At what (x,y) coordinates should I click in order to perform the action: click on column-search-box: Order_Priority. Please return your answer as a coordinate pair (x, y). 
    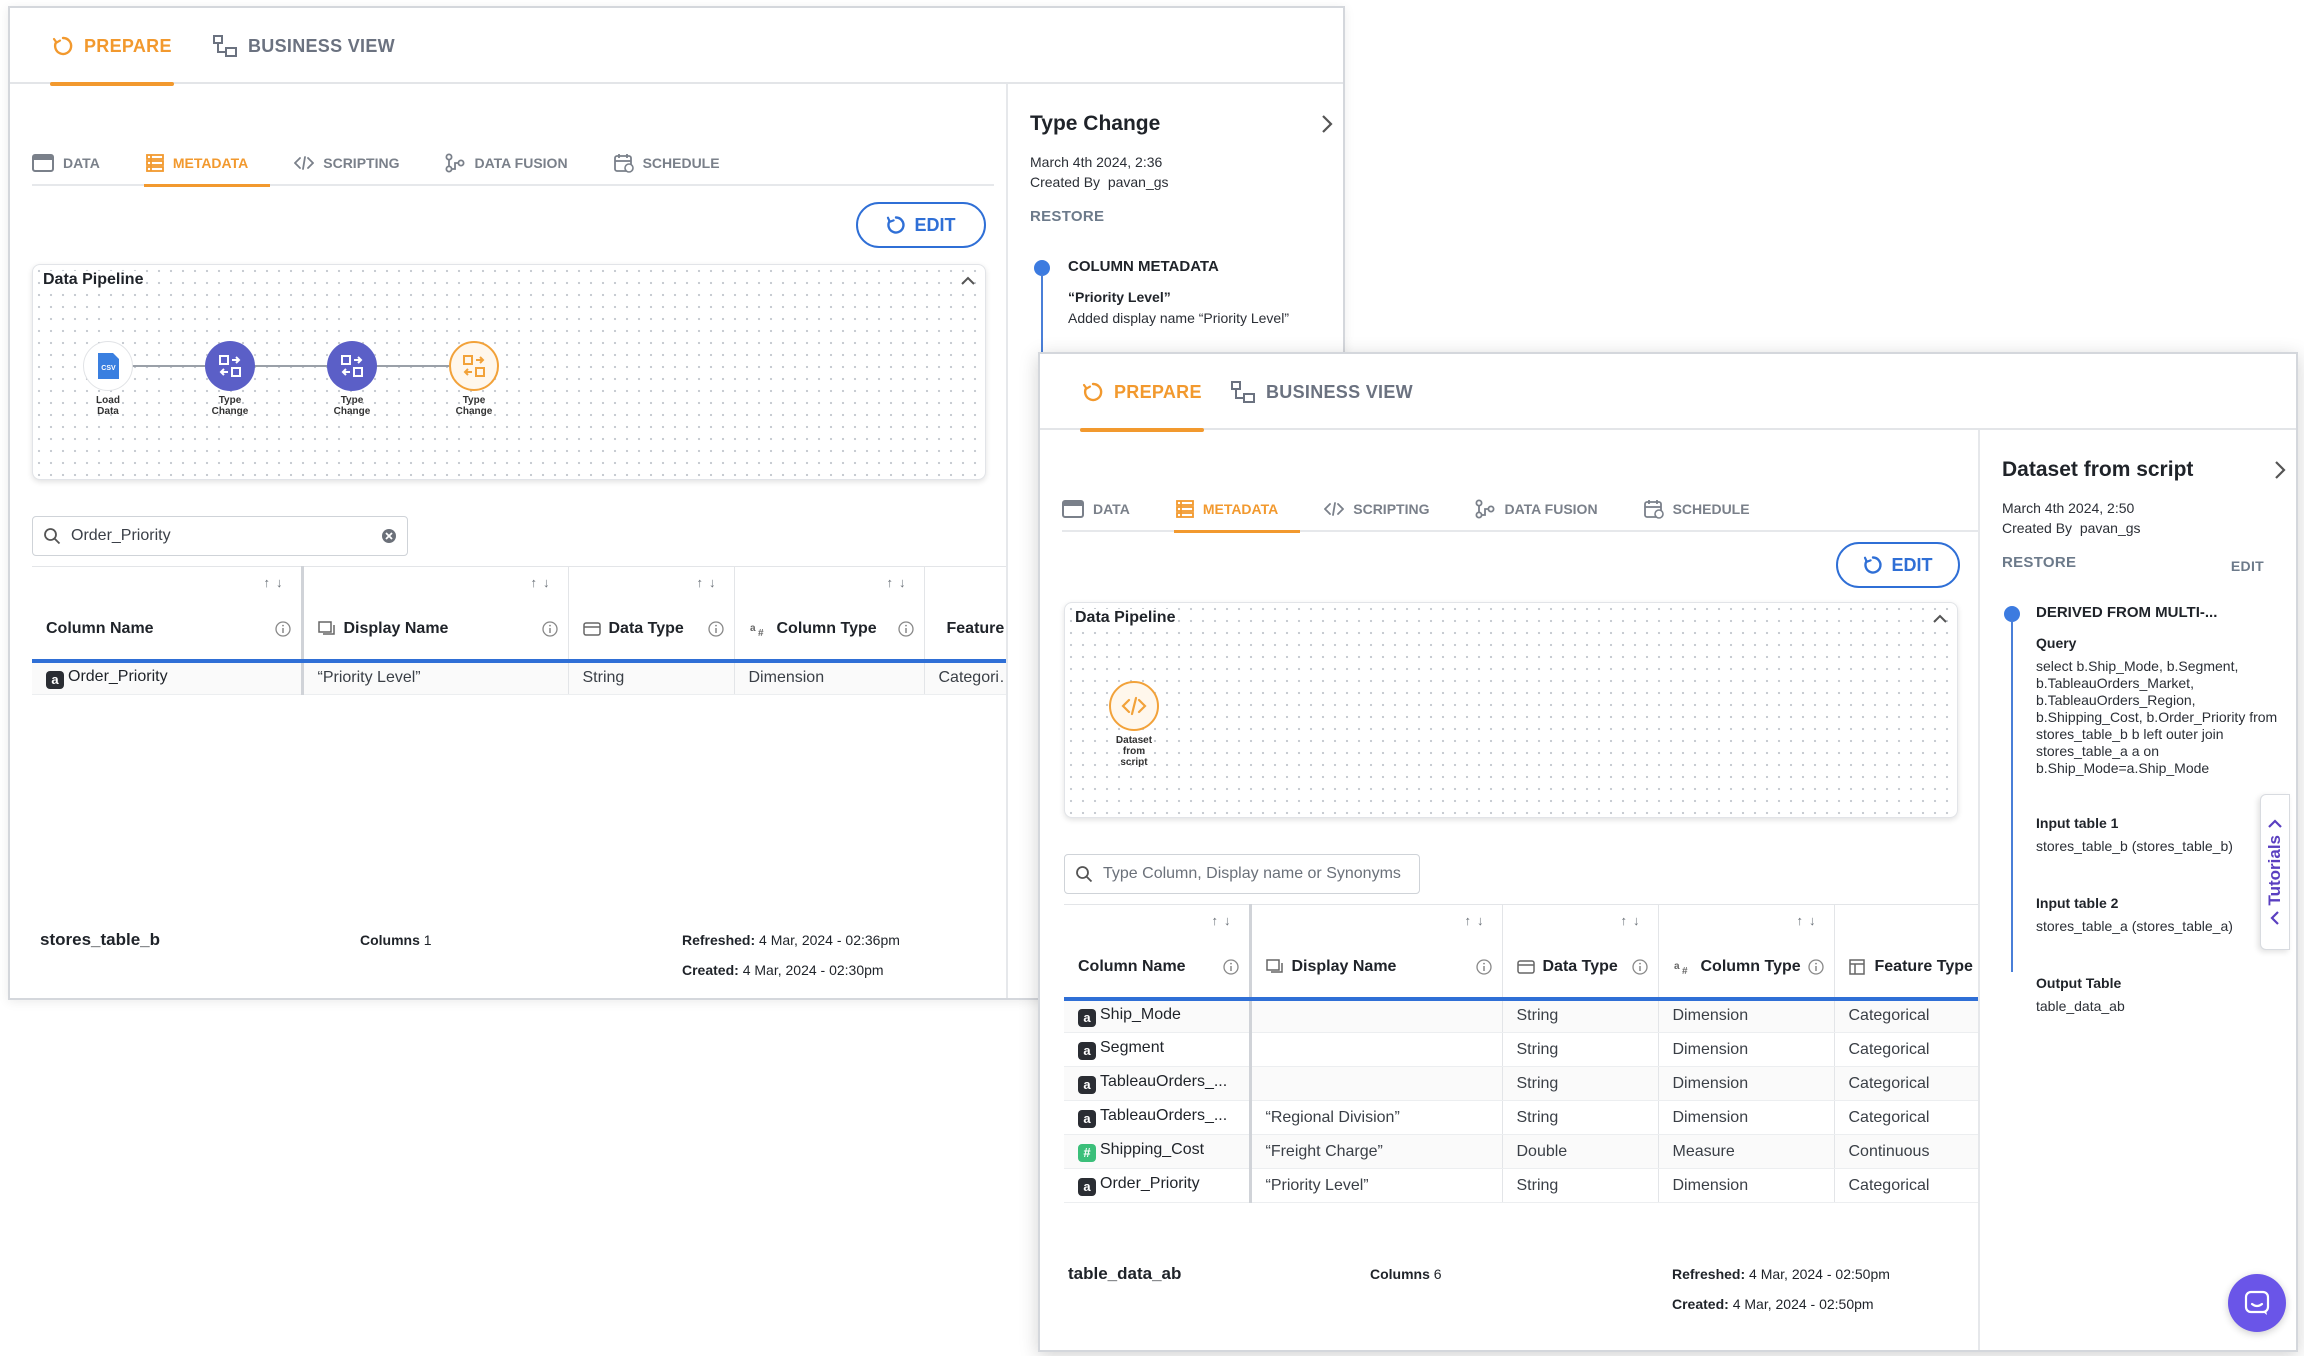
    Looking at the image, I should click on (220, 536).